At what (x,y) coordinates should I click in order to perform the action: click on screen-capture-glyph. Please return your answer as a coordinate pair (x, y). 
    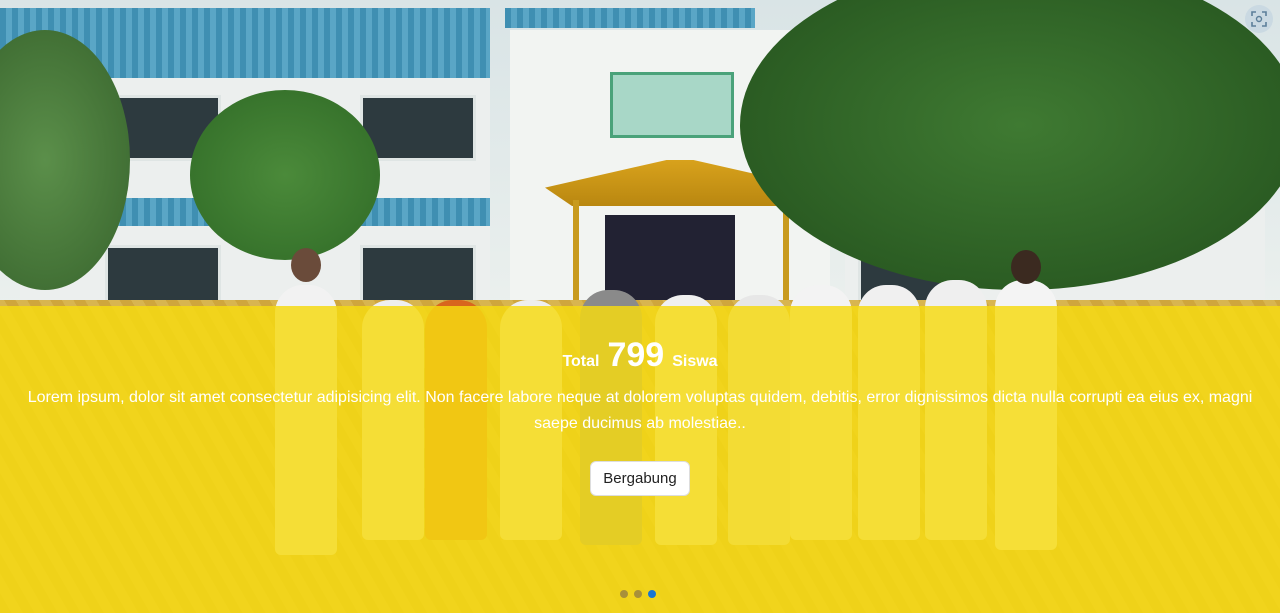
    Looking at the image, I should click on (1259, 19).